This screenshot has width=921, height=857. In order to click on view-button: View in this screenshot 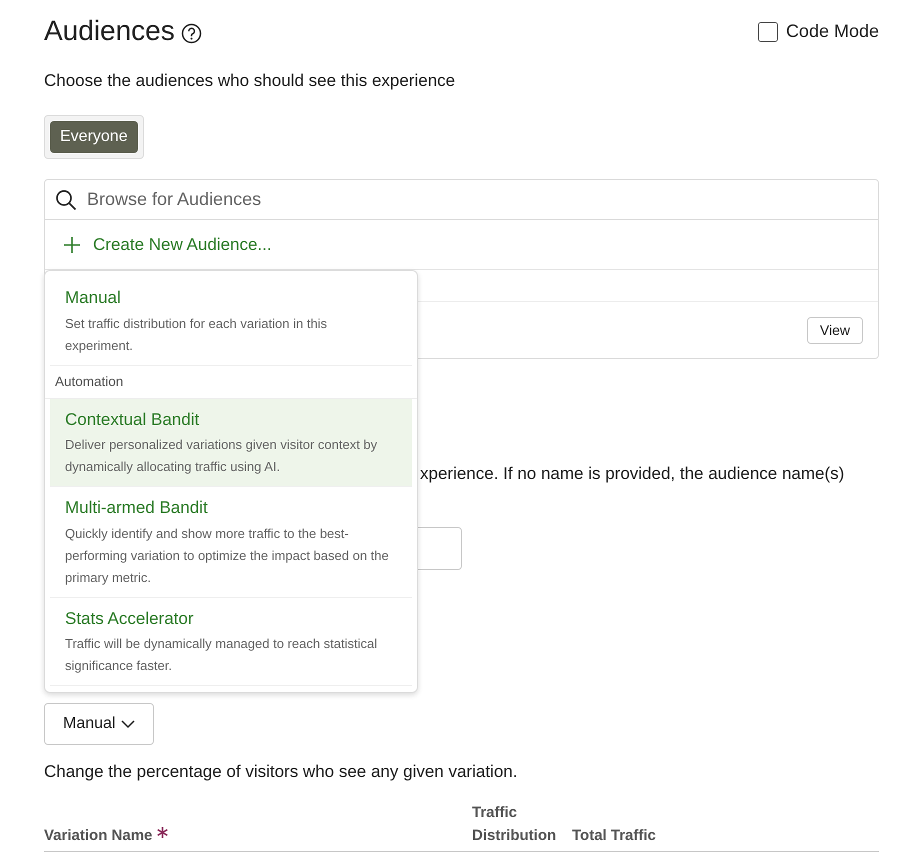, I will do `click(834, 330)`.